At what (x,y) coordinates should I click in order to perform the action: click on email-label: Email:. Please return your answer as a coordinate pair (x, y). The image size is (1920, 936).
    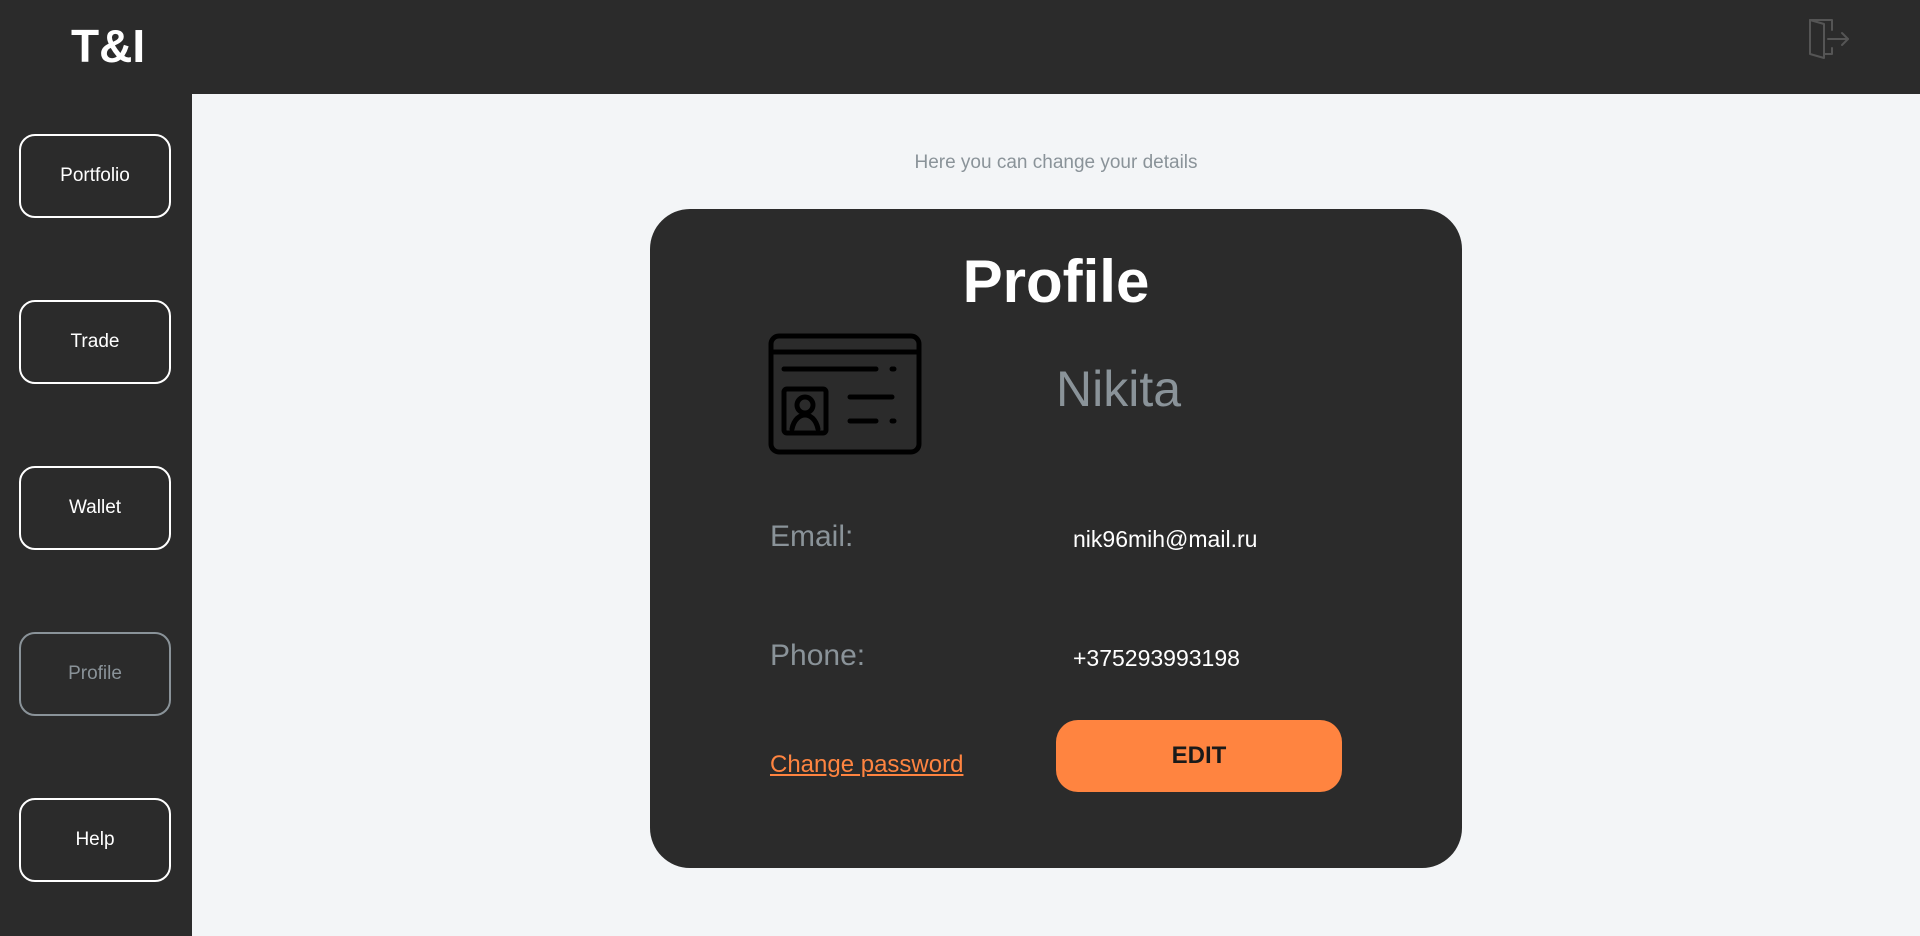
    Looking at the image, I should click on (812, 536).